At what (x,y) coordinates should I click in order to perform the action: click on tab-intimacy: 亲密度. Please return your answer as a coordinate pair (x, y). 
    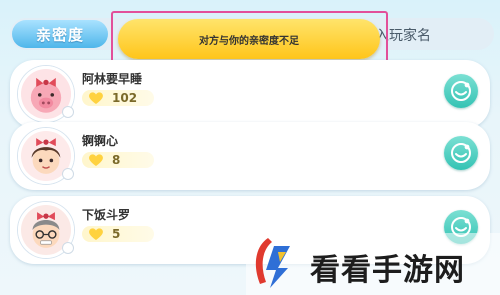
    Looking at the image, I should click on (60, 34).